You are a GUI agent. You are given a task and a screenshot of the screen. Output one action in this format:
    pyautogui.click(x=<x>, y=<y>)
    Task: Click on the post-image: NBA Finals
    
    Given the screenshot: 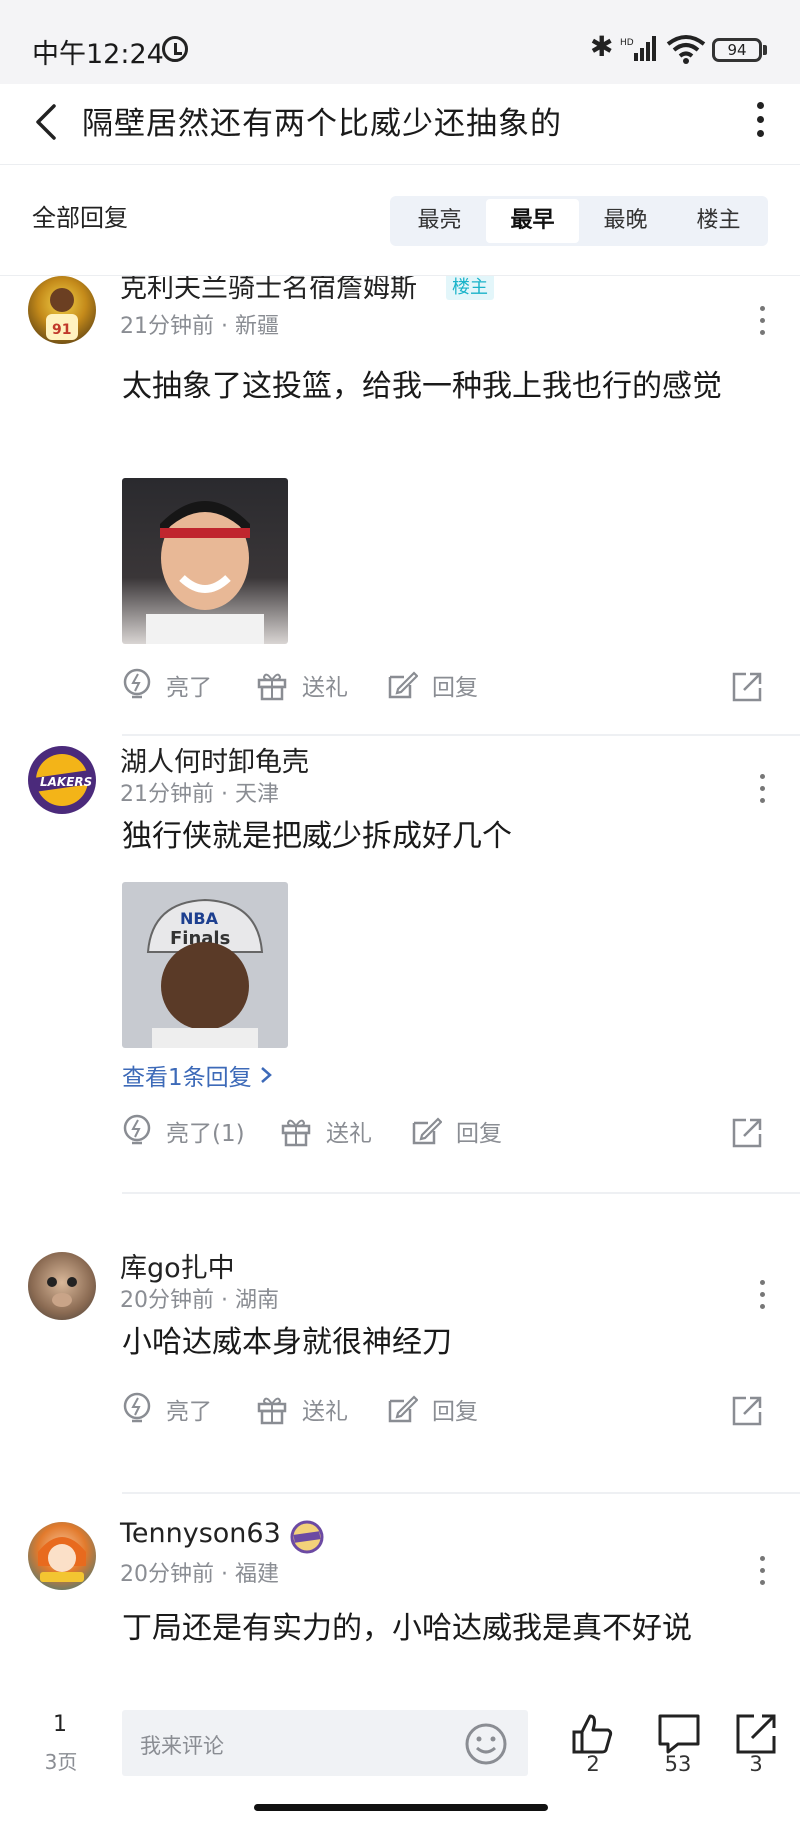 What is the action you would take?
    pyautogui.click(x=205, y=965)
    